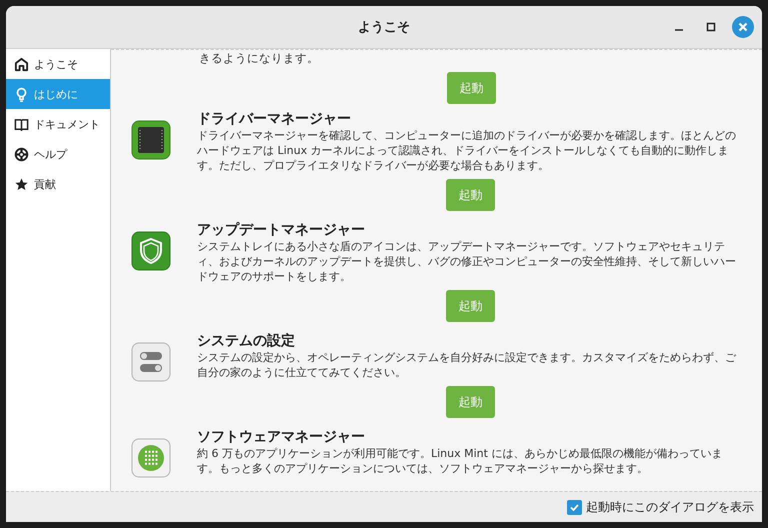 This screenshot has height=528, width=768. Describe the element at coordinates (460, 461) in the screenshot. I see `description-text: 約 6 万ものアプリケーションが利用可能です。Linux Mint には、あらかじめ最低限の機能が備わっています。もっと多くのアプリケーションについては、ソフトウェアマネージャーから探せます。` at that location.